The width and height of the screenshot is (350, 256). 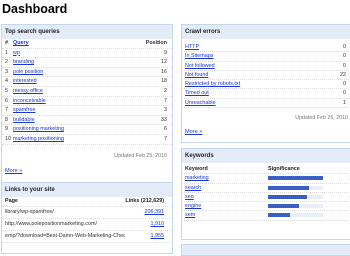 I want to click on crawl-error-row: In Sitemaps 0, so click(x=266, y=57).